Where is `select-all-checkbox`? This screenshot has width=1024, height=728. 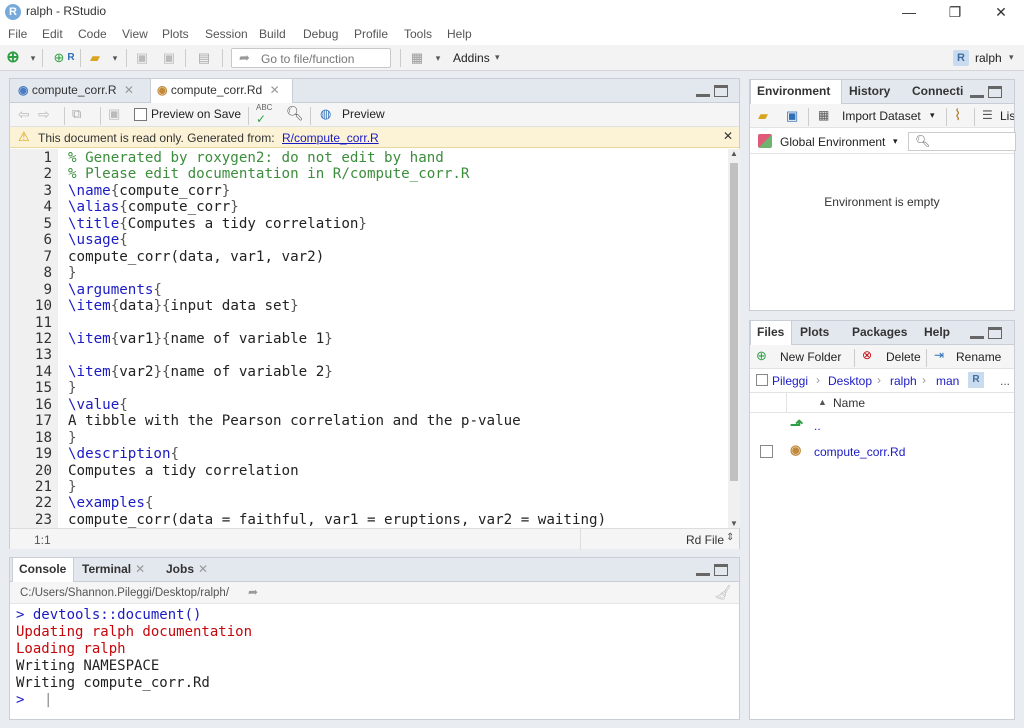 select-all-checkbox is located at coordinates (762, 380).